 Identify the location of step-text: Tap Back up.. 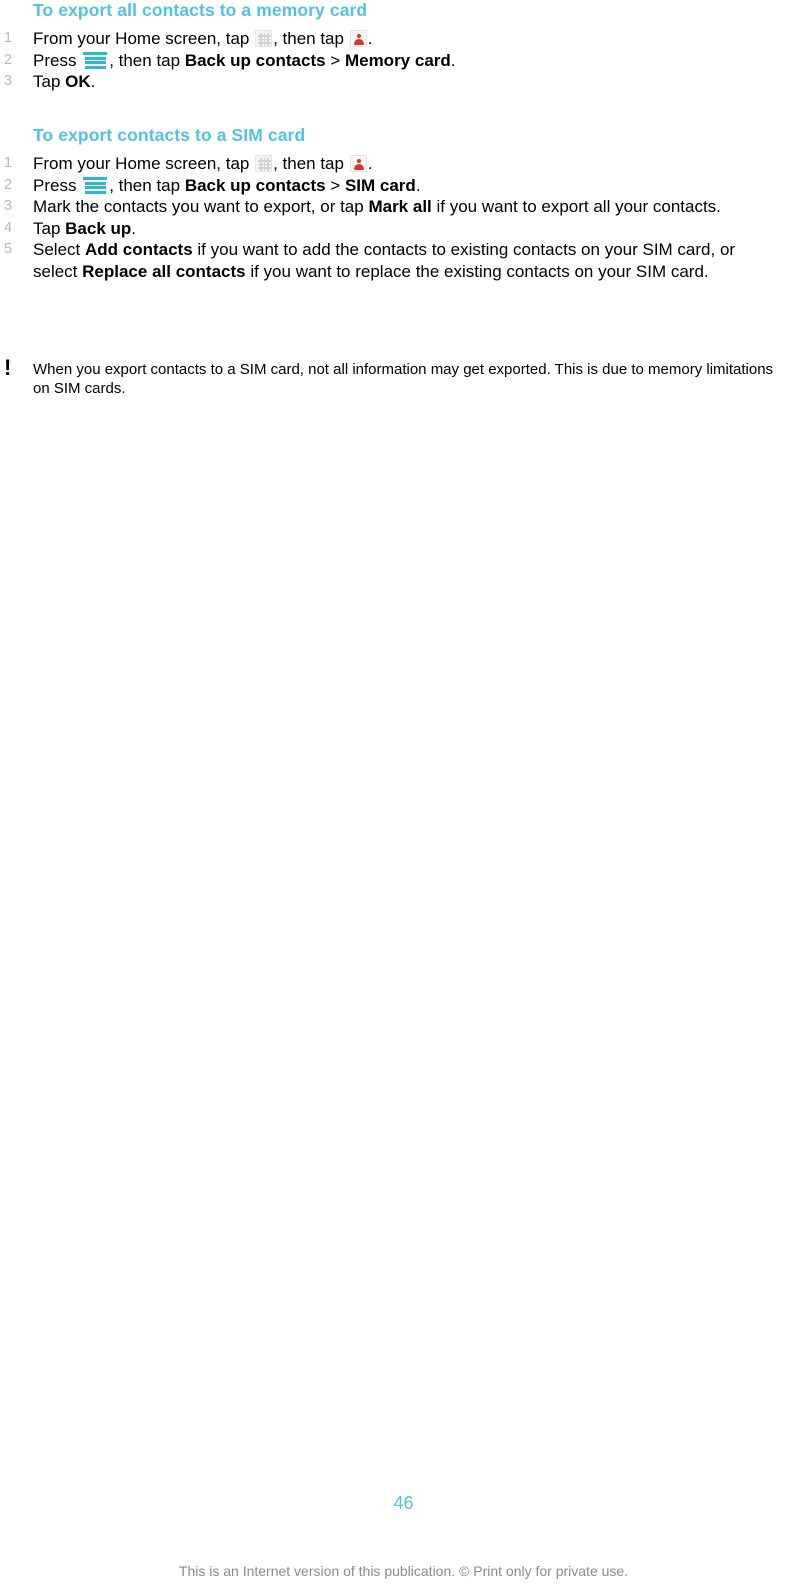
(85, 228).